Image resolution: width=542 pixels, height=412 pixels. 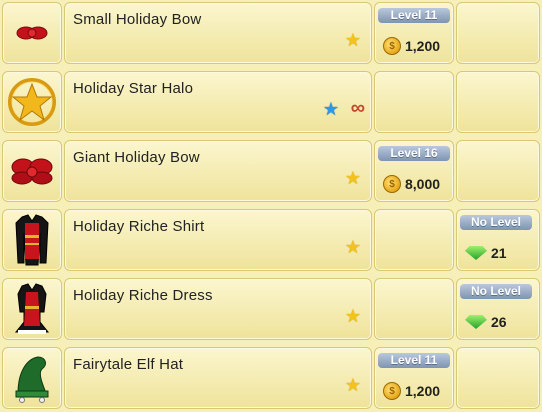 What do you see at coordinates (414, 171) in the screenshot?
I see `level-price-cell: Level 16 $ 8,000` at bounding box center [414, 171].